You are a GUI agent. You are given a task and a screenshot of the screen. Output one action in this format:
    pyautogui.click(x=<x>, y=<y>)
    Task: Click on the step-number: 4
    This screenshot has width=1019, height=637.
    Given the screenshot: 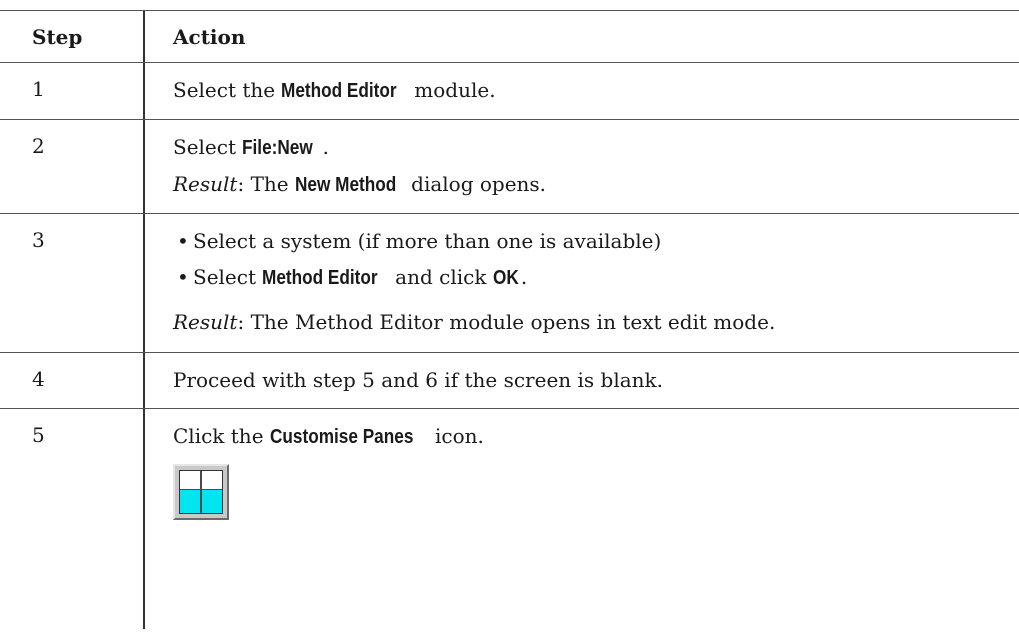 What is the action you would take?
    pyautogui.click(x=72, y=380)
    